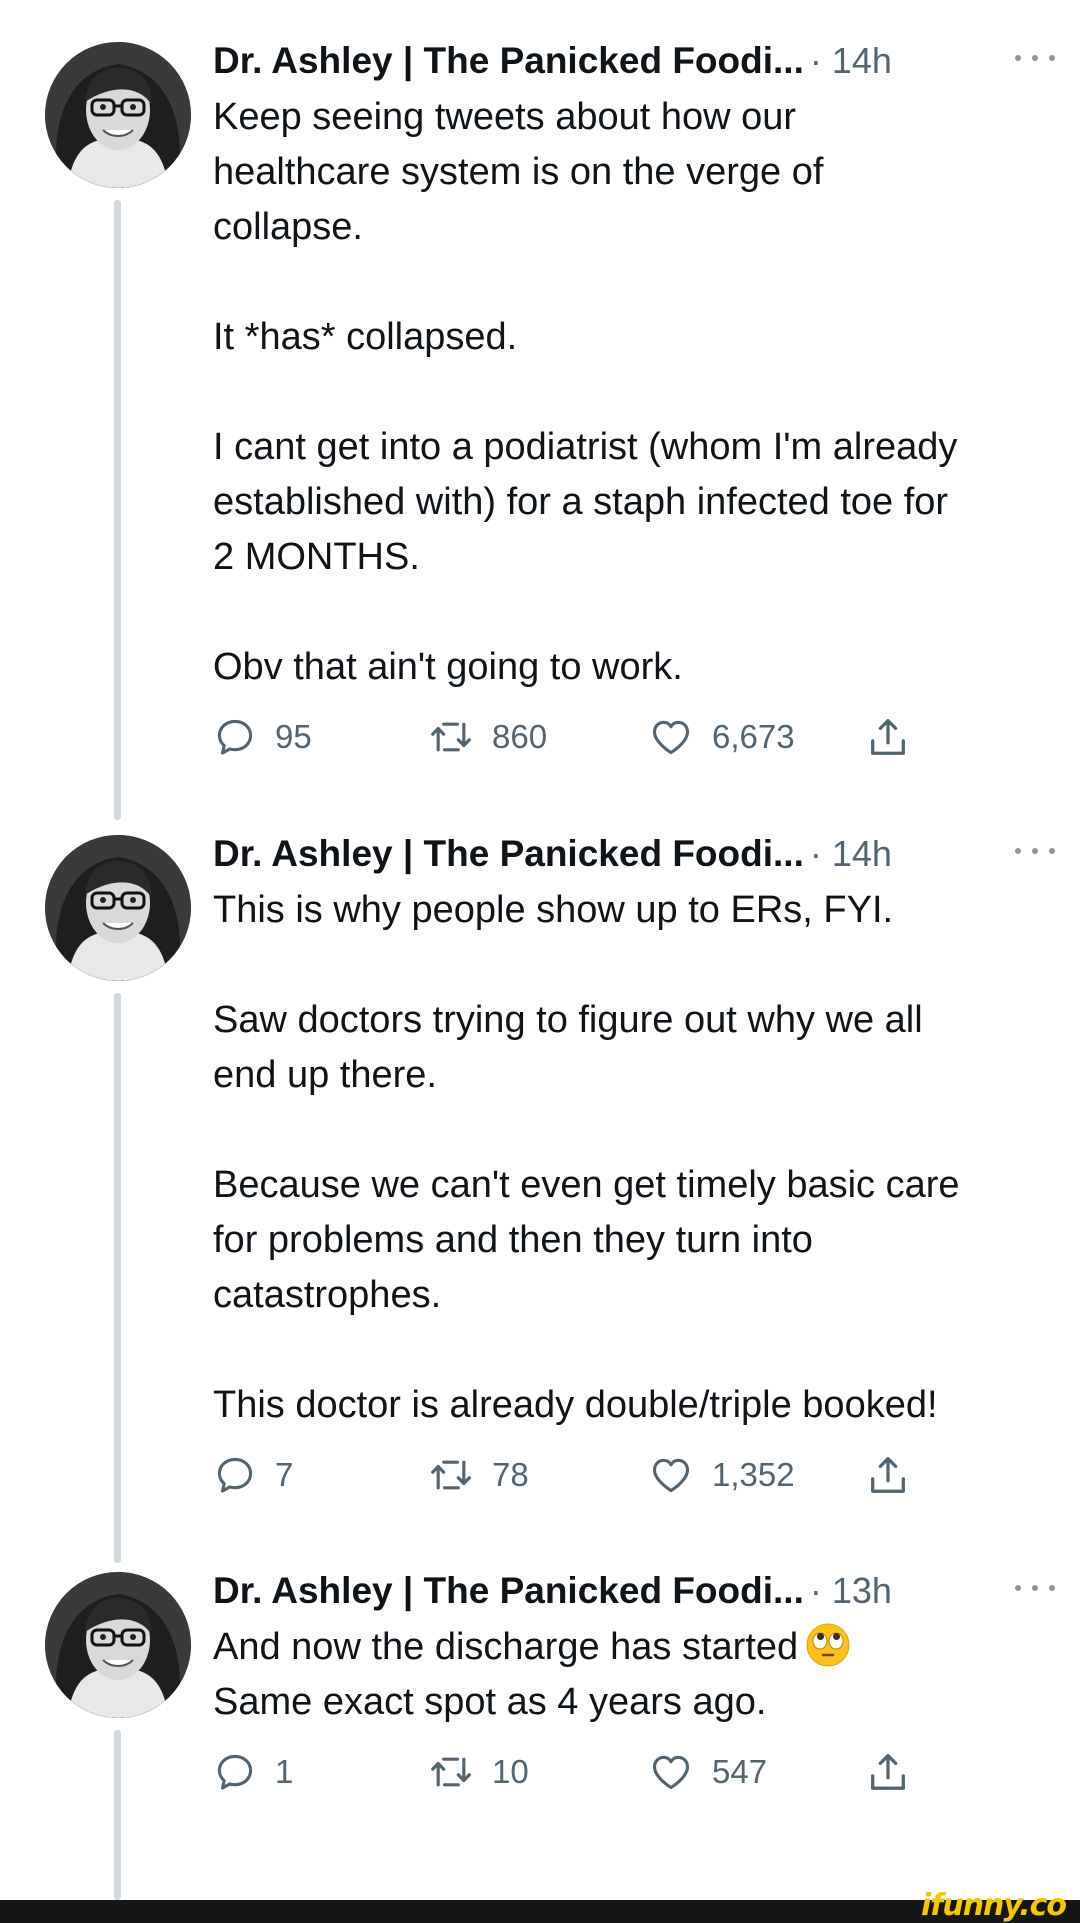 This screenshot has width=1080, height=1923. Describe the element at coordinates (284, 1771) in the screenshot. I see `reply-count: 1` at that location.